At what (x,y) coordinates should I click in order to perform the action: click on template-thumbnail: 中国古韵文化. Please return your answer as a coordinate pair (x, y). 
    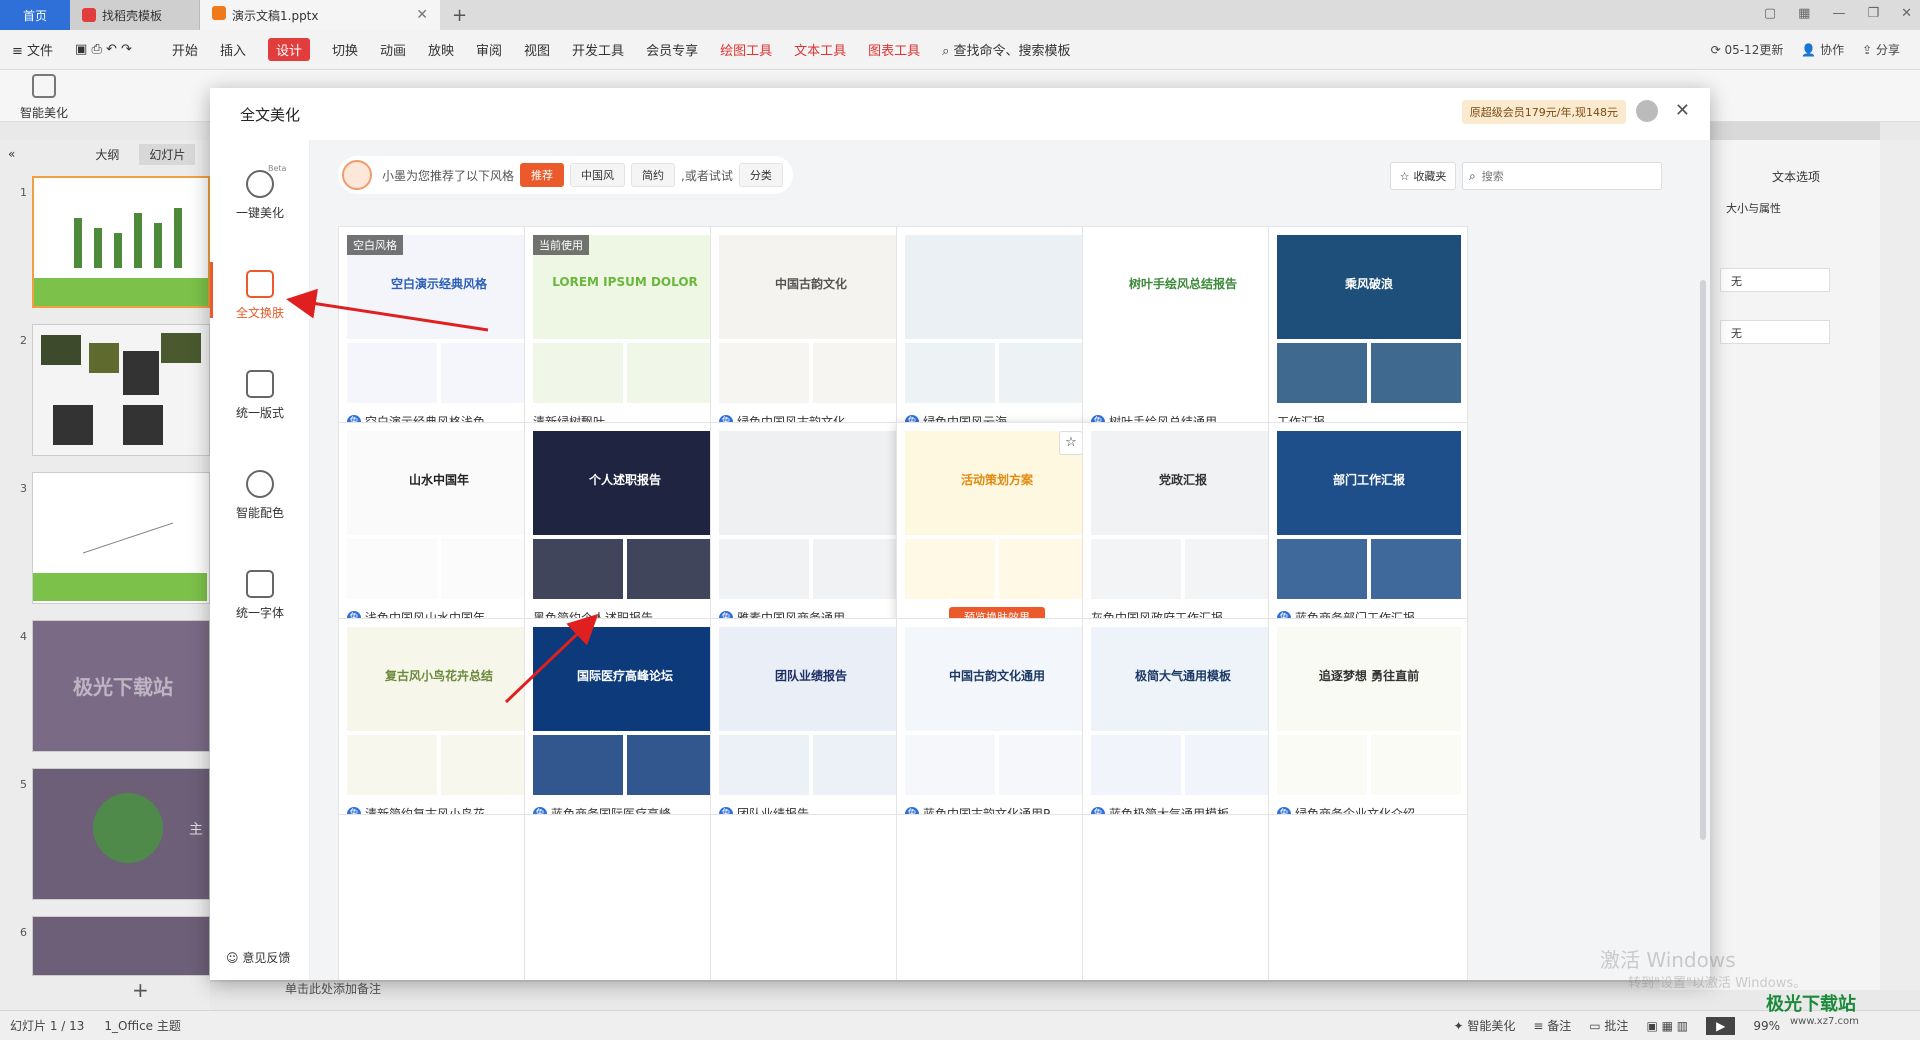
    Looking at the image, I should click on (811, 319).